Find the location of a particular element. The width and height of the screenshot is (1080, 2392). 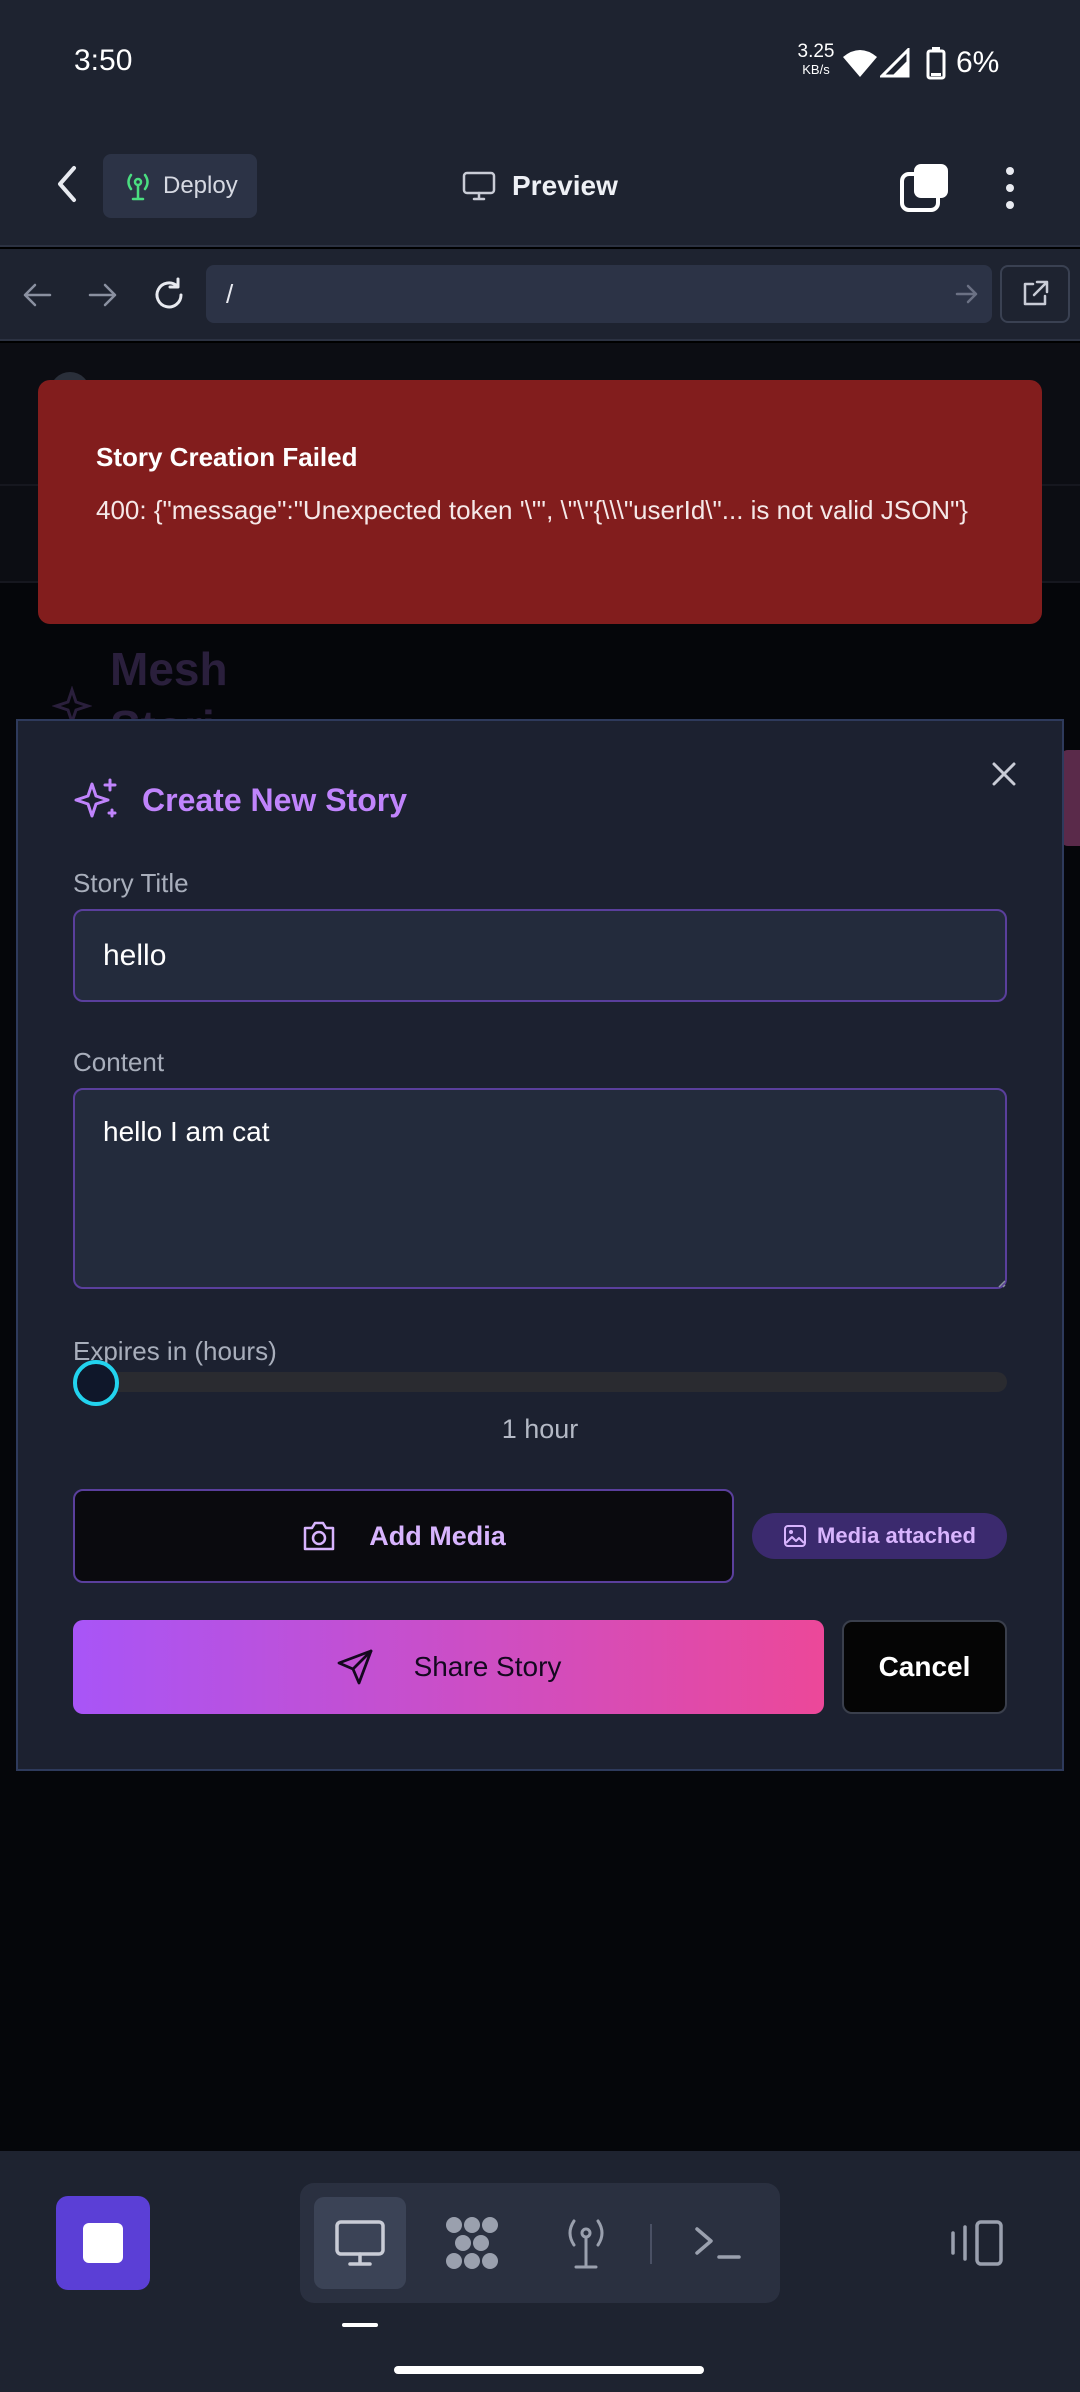

browser-forward-button is located at coordinates (103, 295).